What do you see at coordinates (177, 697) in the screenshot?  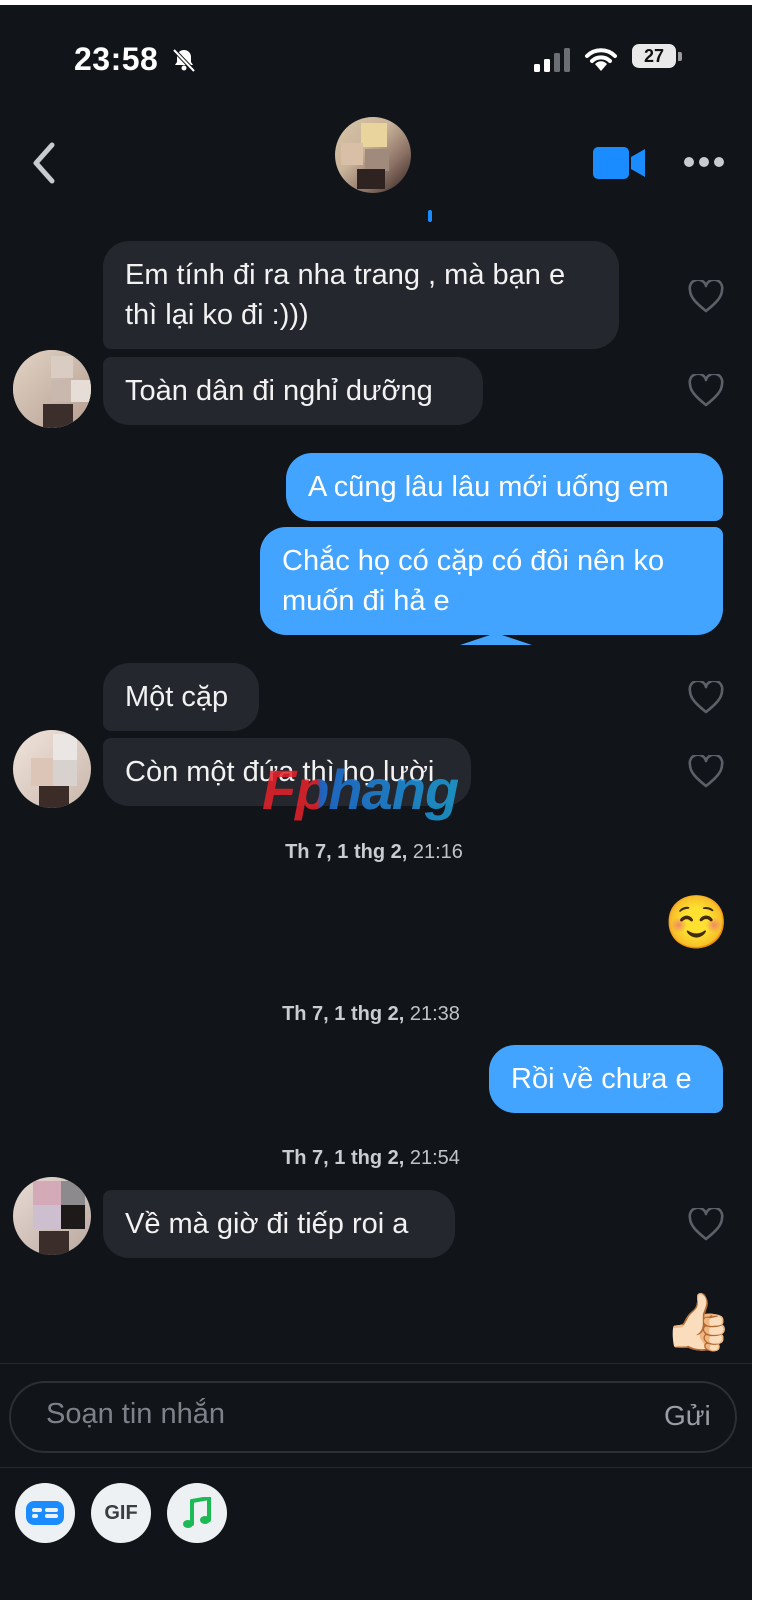 I see `message-line: Một cặp` at bounding box center [177, 697].